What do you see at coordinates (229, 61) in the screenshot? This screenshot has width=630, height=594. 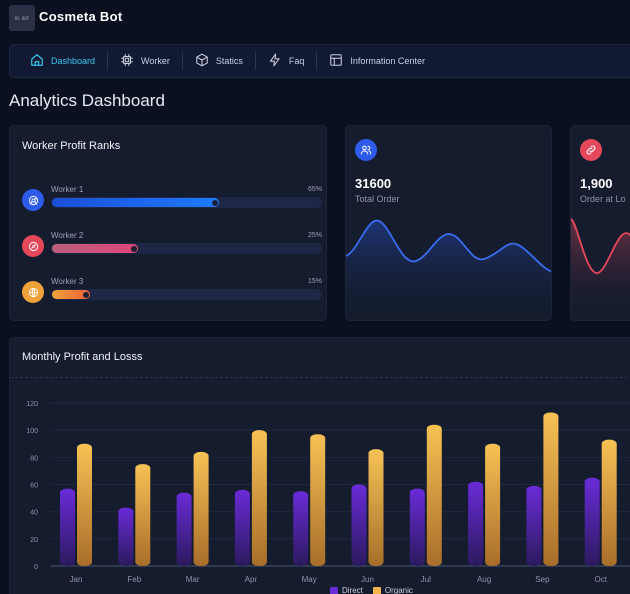 I see `nav-label: Statics` at bounding box center [229, 61].